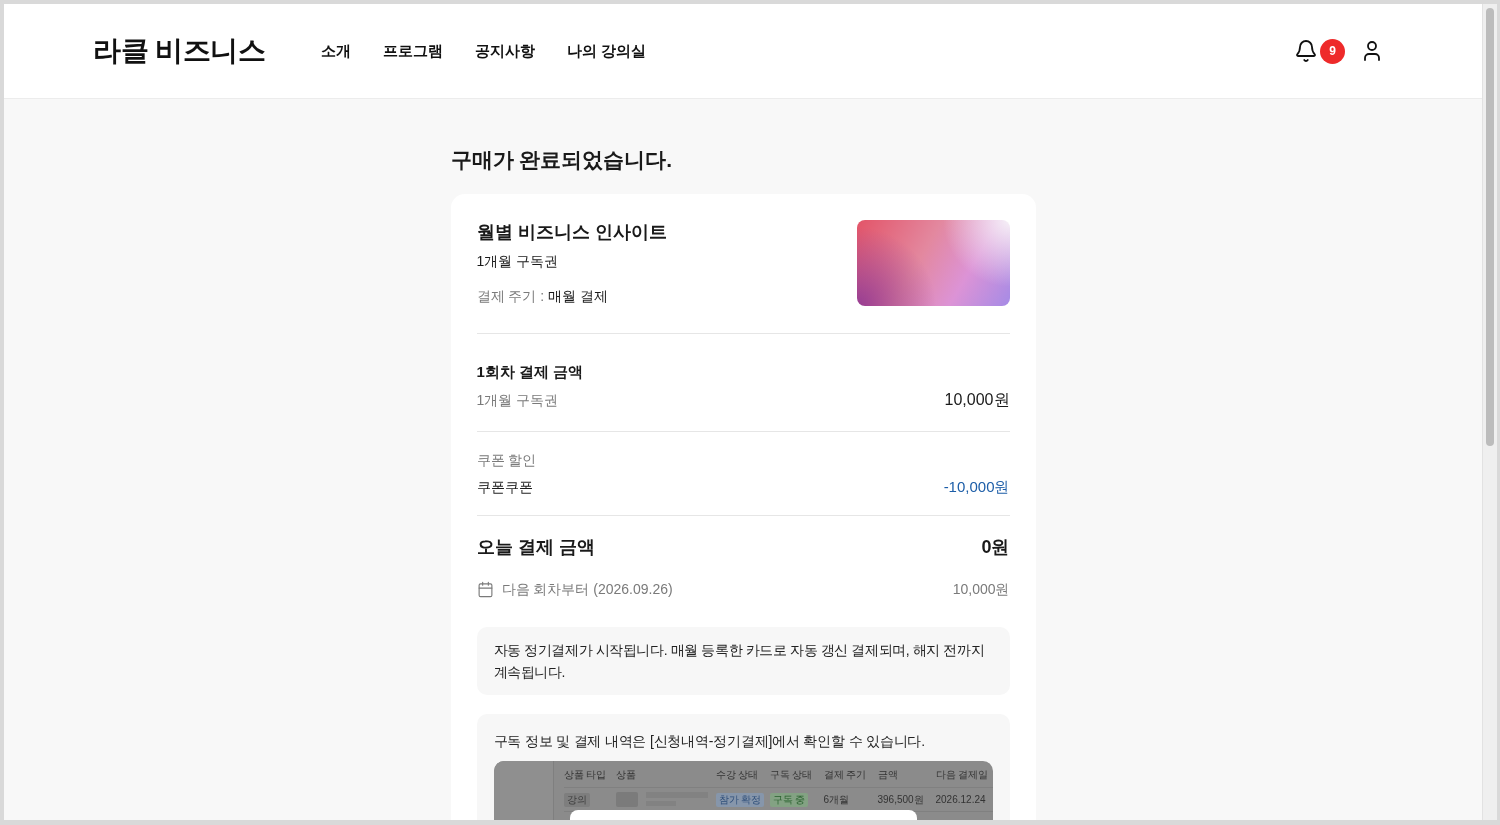  Describe the element at coordinates (887, 774) in the screenshot. I see `column-header: 금액` at that location.